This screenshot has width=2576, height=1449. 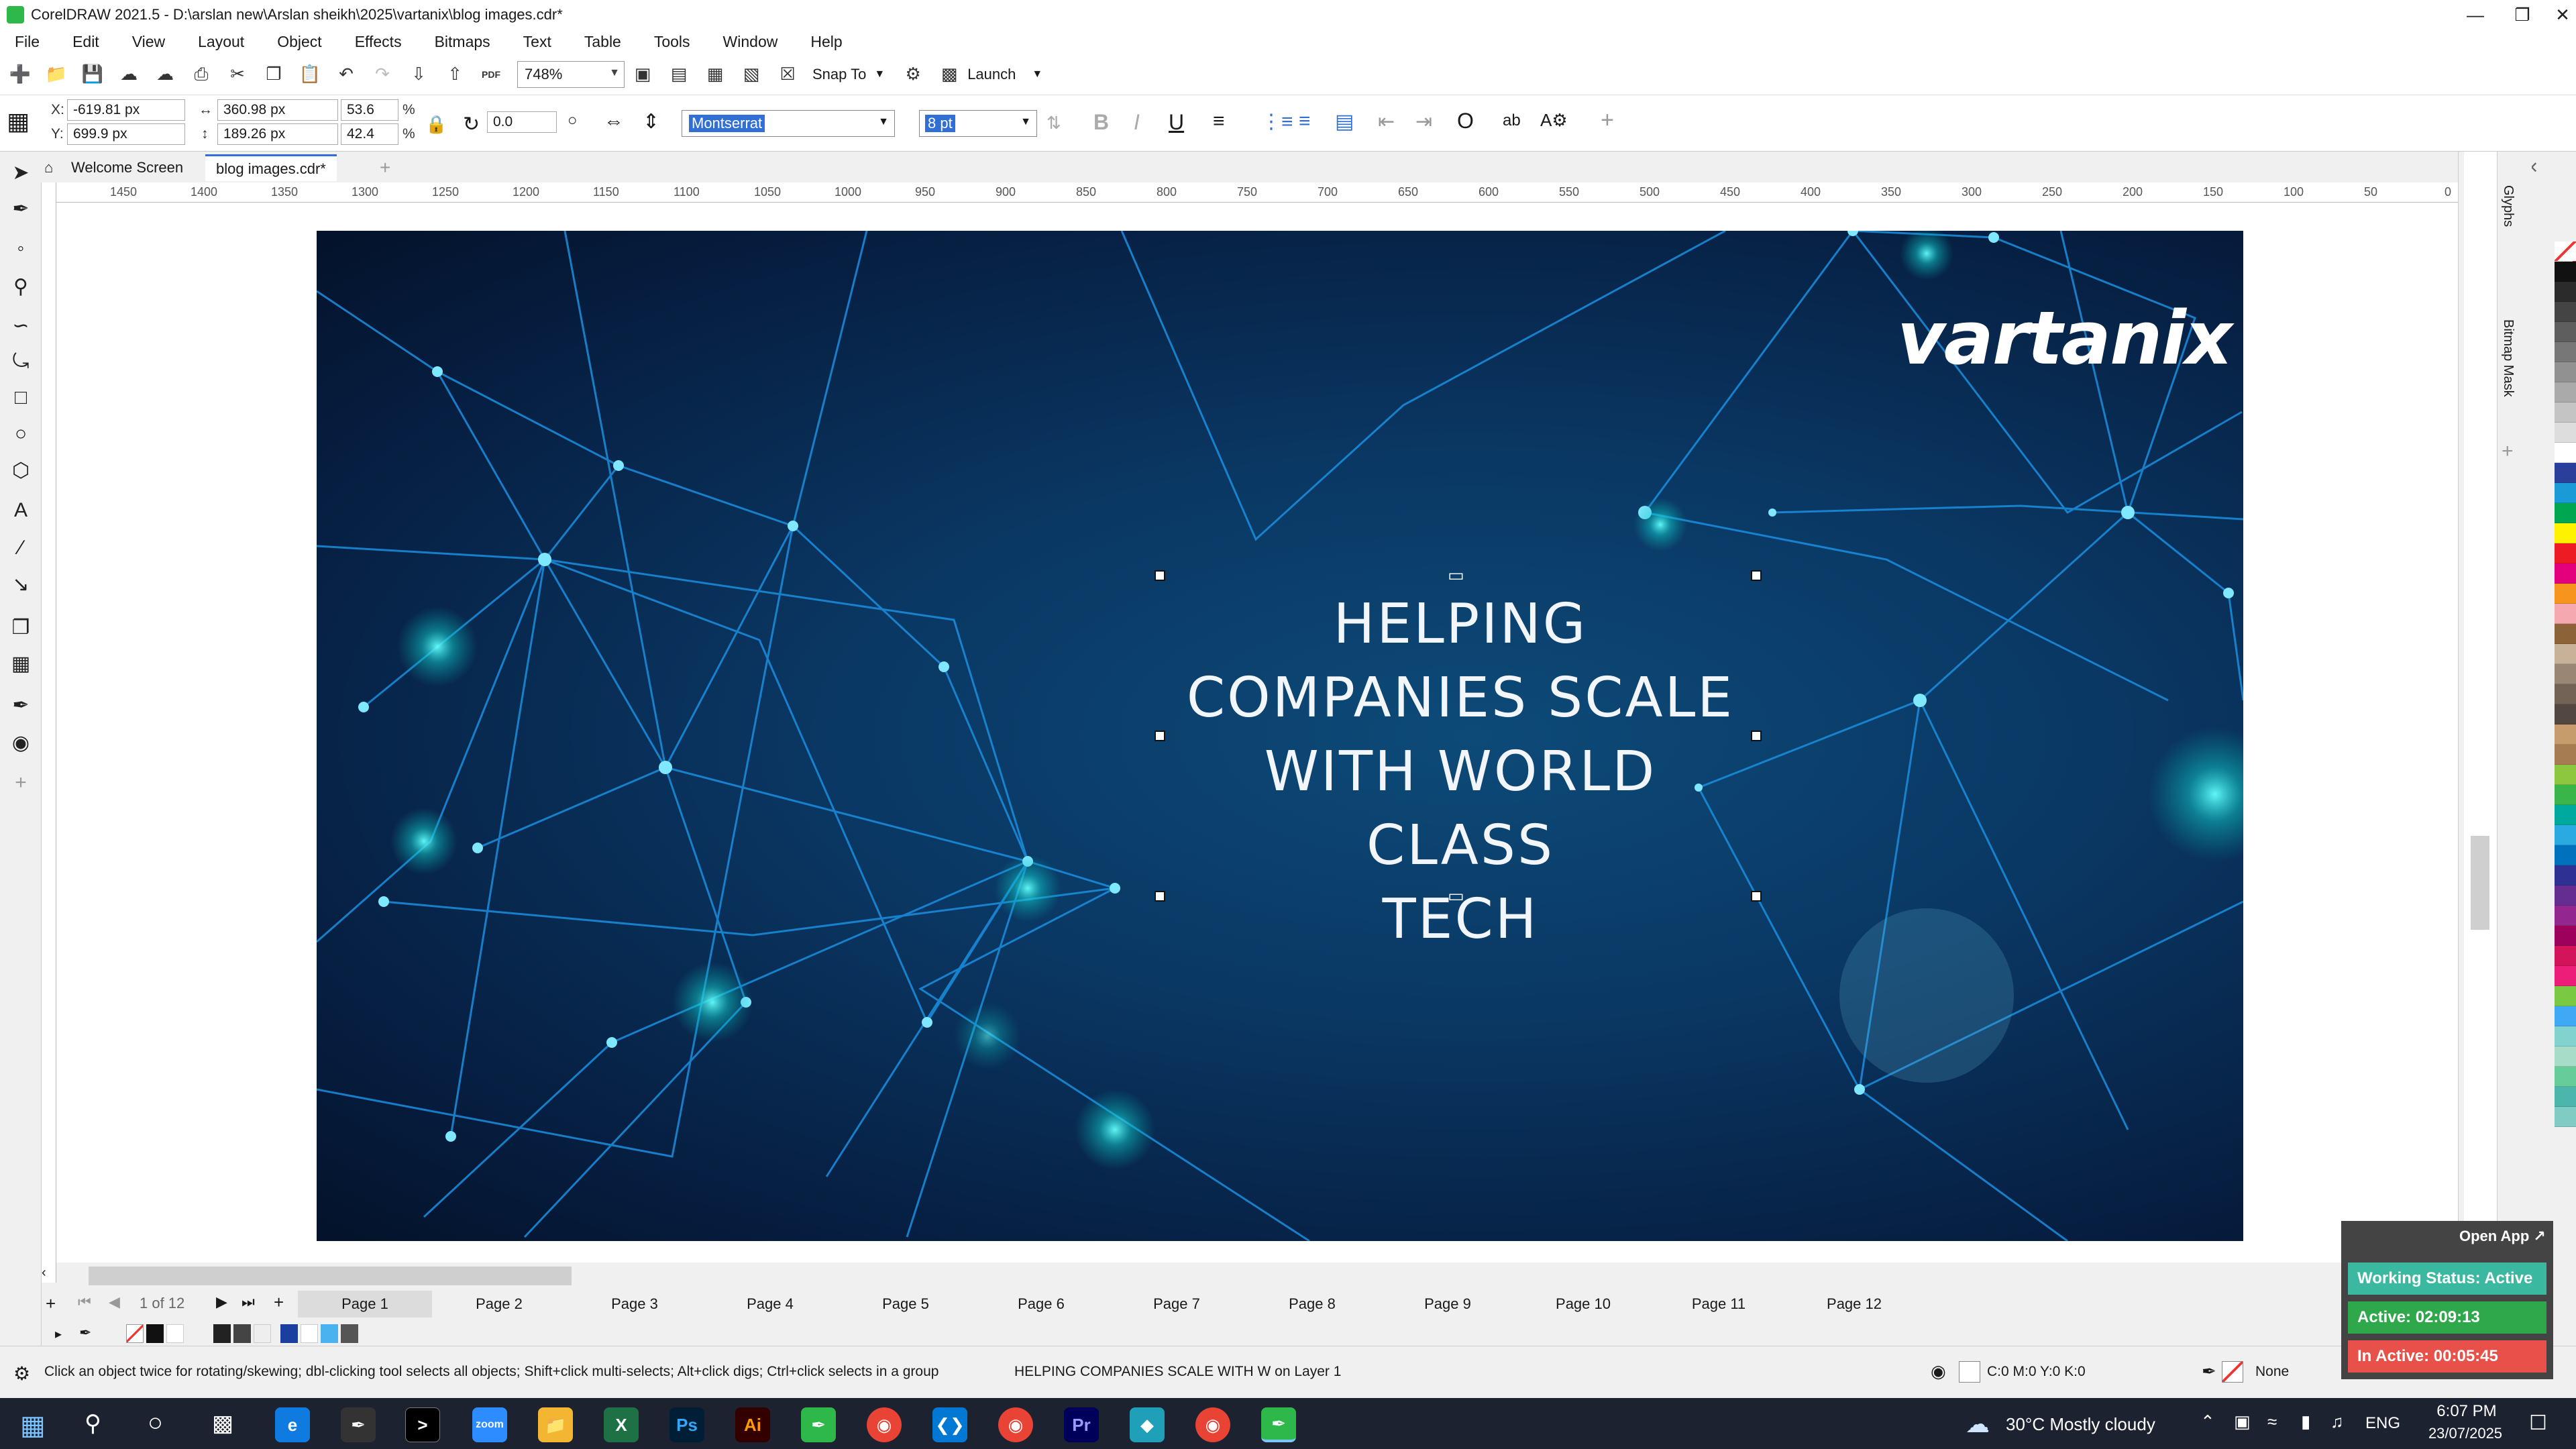 I want to click on scale-y-input: 42.4, so click(x=369, y=134).